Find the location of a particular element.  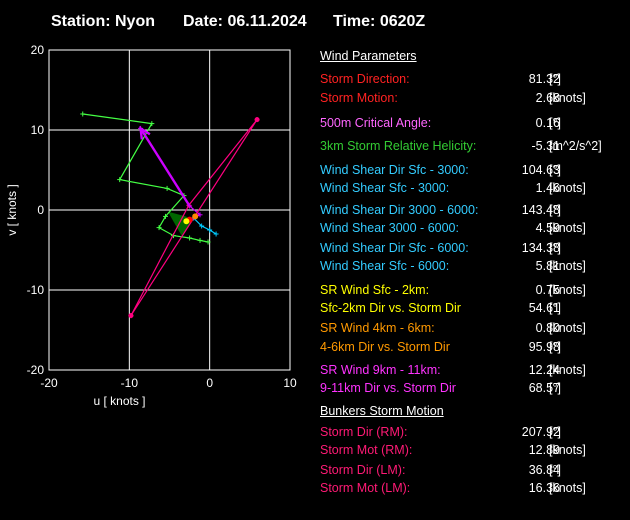

param-label: Wind Shear Dir Sfc - 6000: is located at coordinates (394, 248).